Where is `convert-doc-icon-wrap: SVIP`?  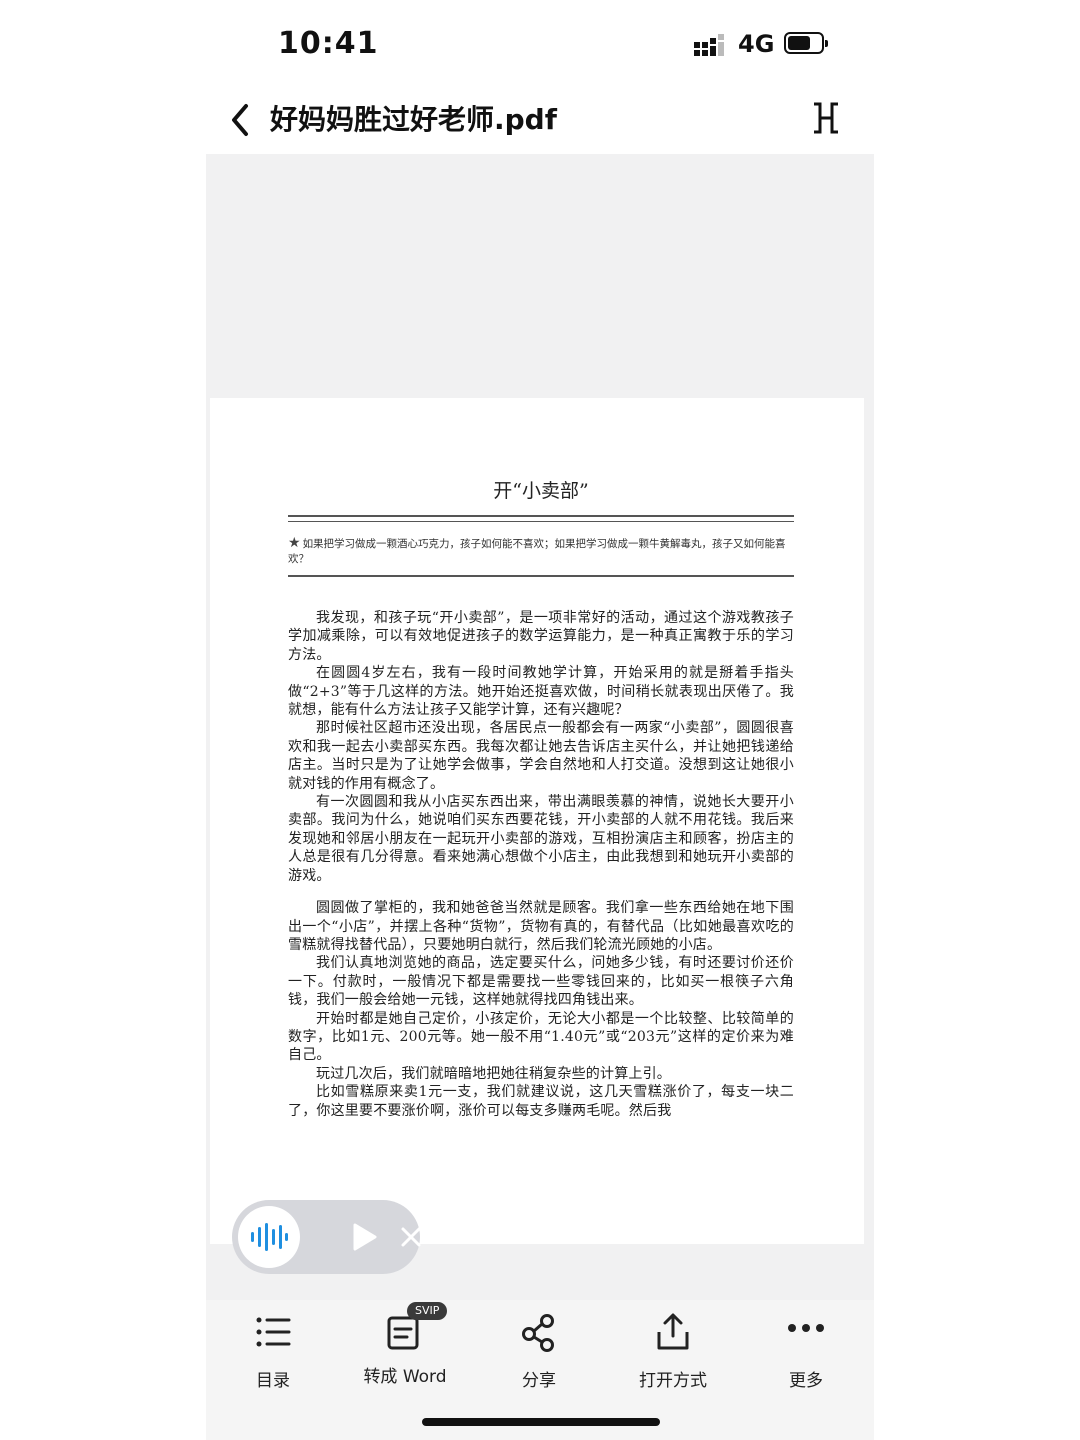 convert-doc-icon-wrap: SVIP is located at coordinates (415, 1327).